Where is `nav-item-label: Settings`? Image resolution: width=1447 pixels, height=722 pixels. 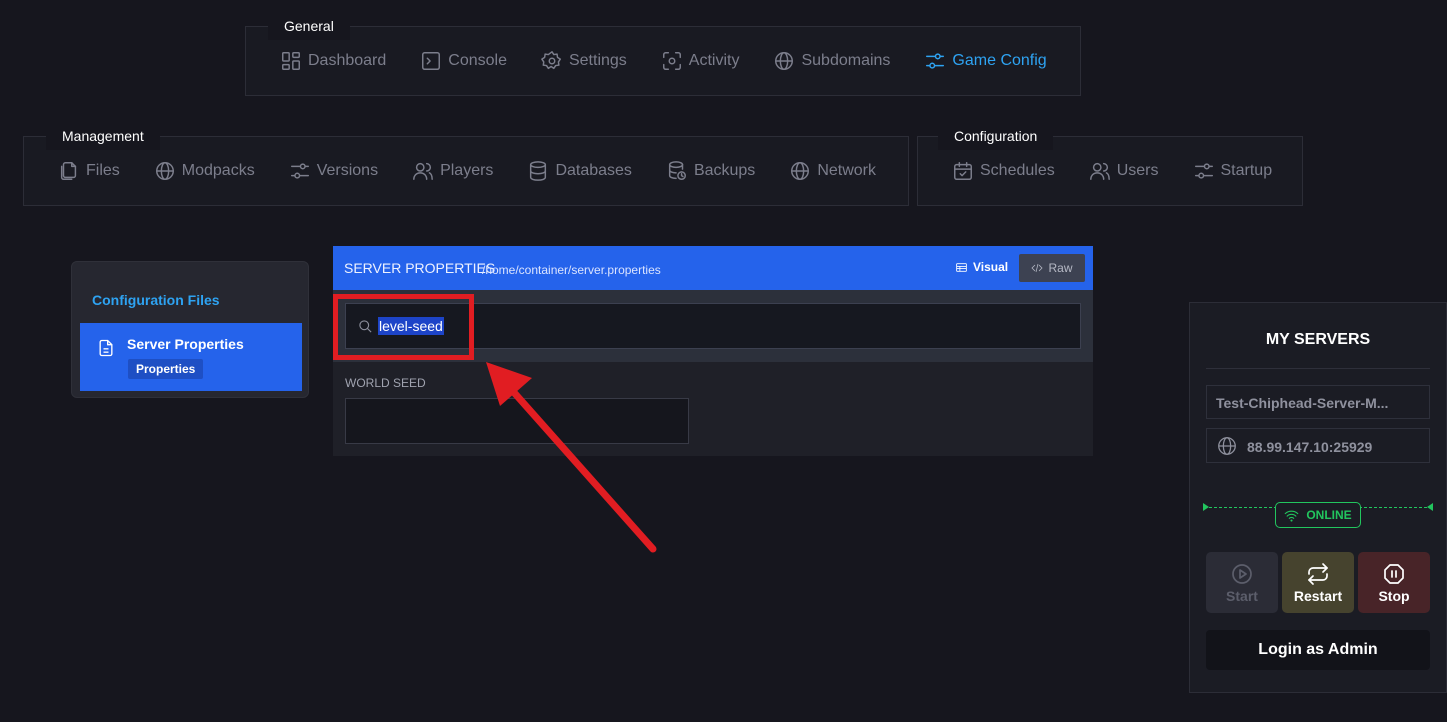
nav-item-label: Settings is located at coordinates (597, 60).